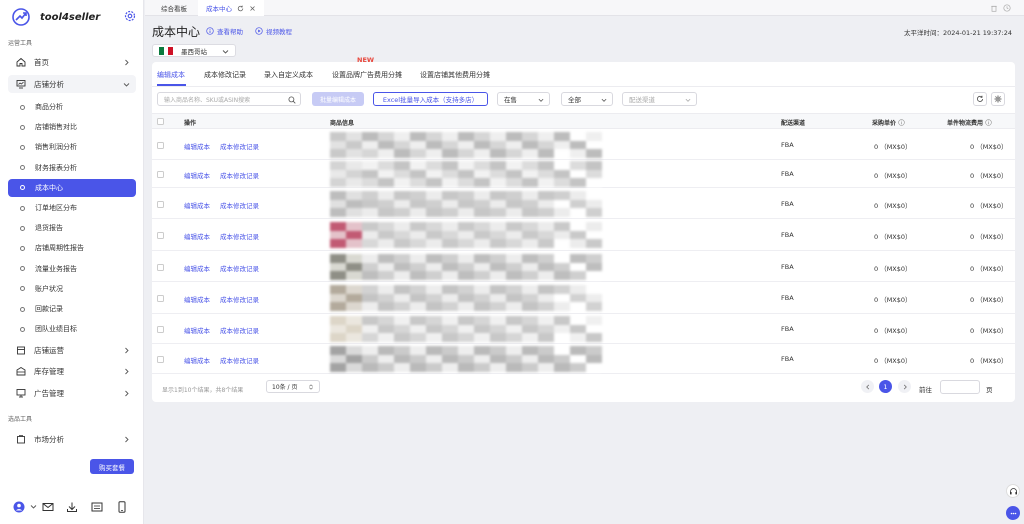 The image size is (1024, 524). I want to click on next-page-button, so click(904, 386).